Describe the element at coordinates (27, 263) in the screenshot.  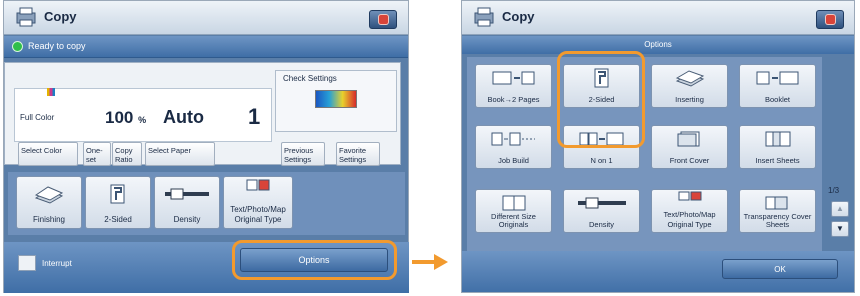
I see `interrupt-icon` at that location.